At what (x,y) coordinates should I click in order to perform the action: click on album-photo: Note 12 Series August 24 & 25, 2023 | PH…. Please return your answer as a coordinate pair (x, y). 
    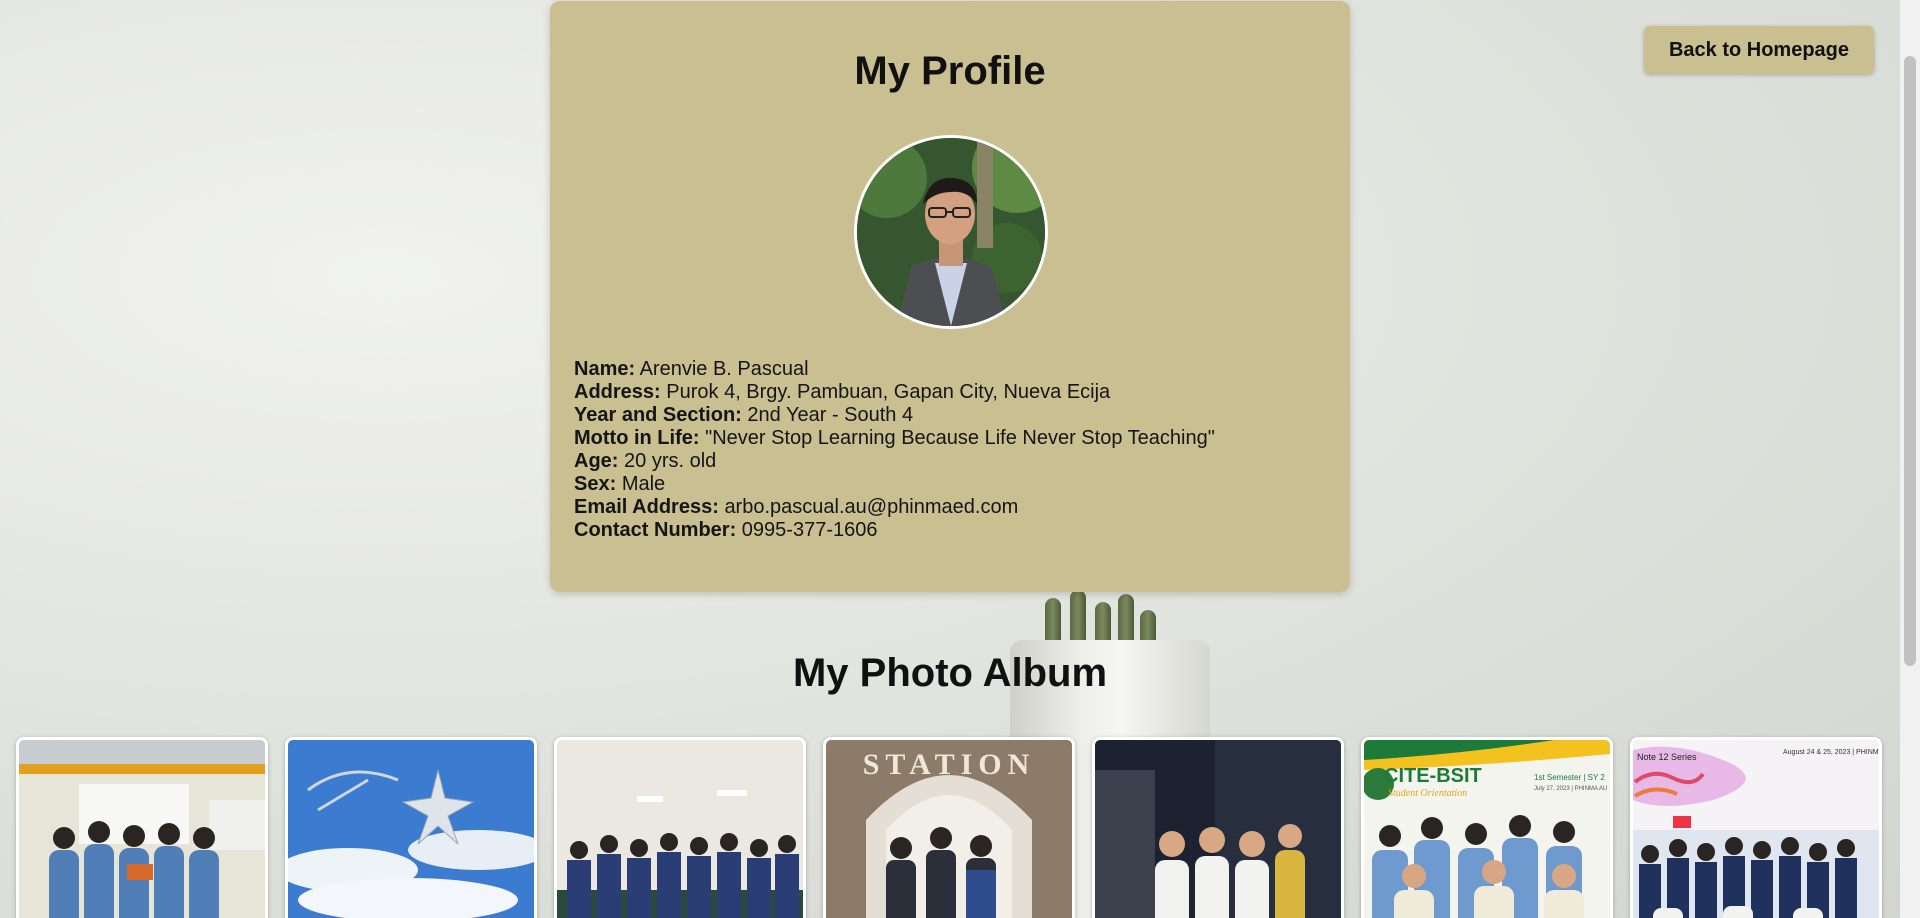
    Looking at the image, I should click on (1756, 827).